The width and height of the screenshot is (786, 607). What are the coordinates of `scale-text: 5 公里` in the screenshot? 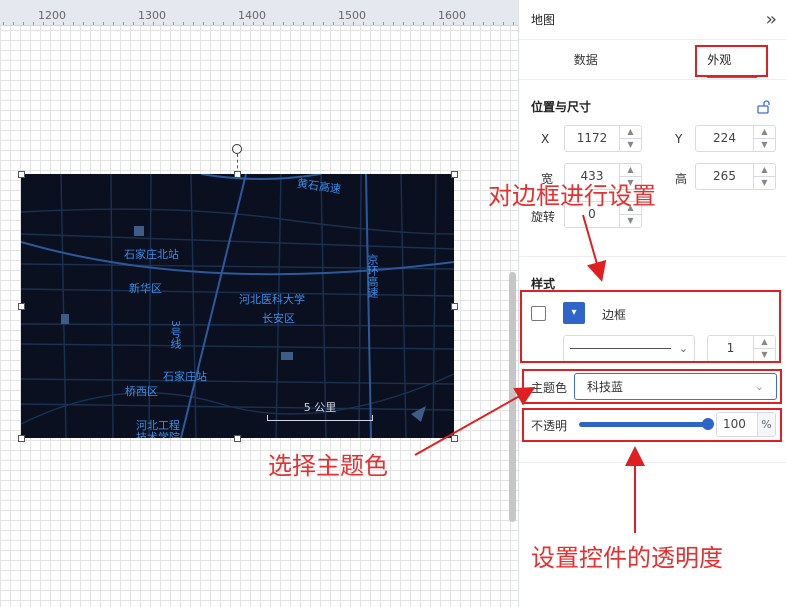 It's located at (320, 407).